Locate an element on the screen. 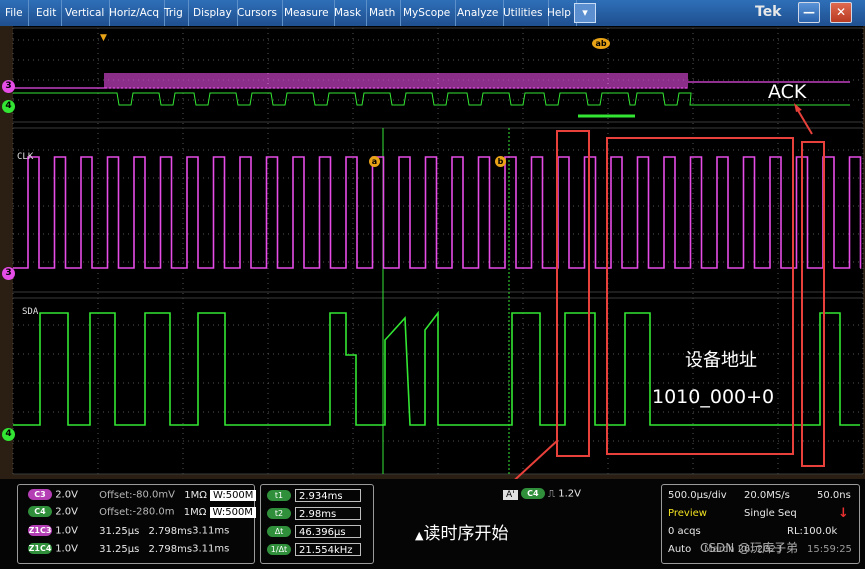 The image size is (865, 569). menu-mask: Mask is located at coordinates (348, 13).